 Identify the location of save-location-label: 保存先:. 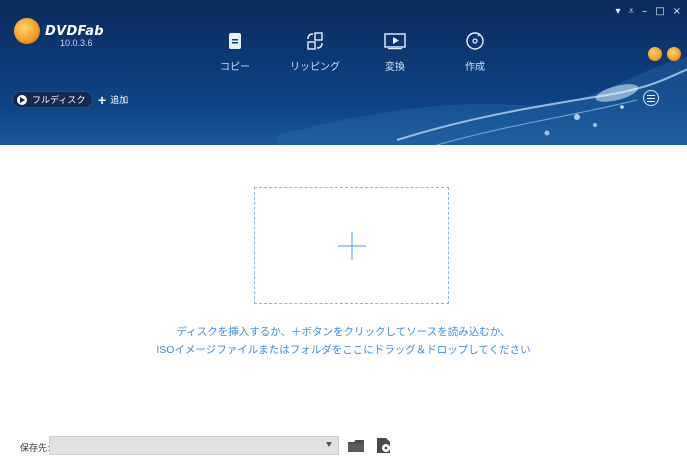
(35, 448).